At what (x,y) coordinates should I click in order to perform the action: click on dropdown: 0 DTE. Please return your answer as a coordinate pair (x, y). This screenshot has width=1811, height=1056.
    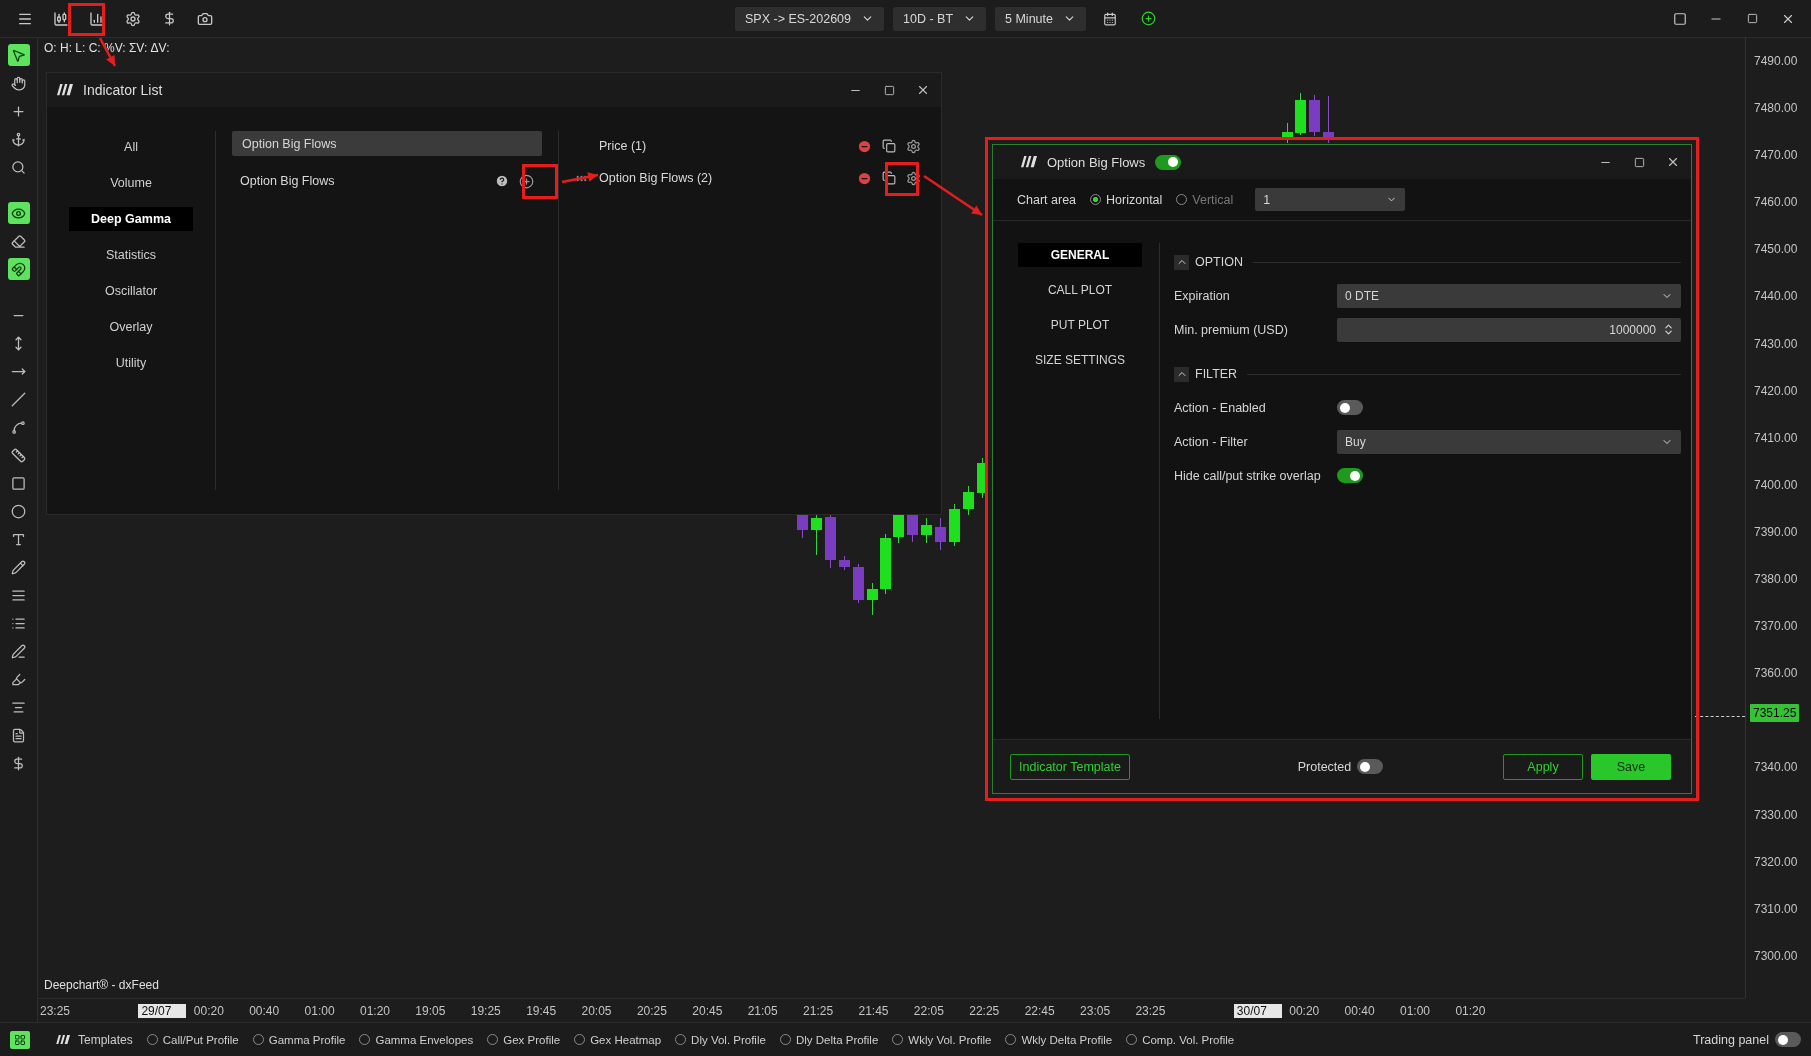
    Looking at the image, I should click on (1509, 295).